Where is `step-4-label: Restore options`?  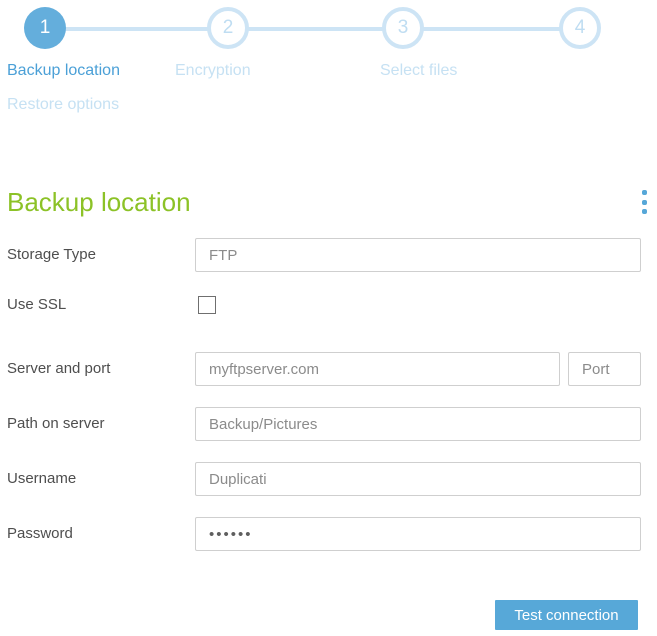
step-4-label: Restore options is located at coordinates (63, 105).